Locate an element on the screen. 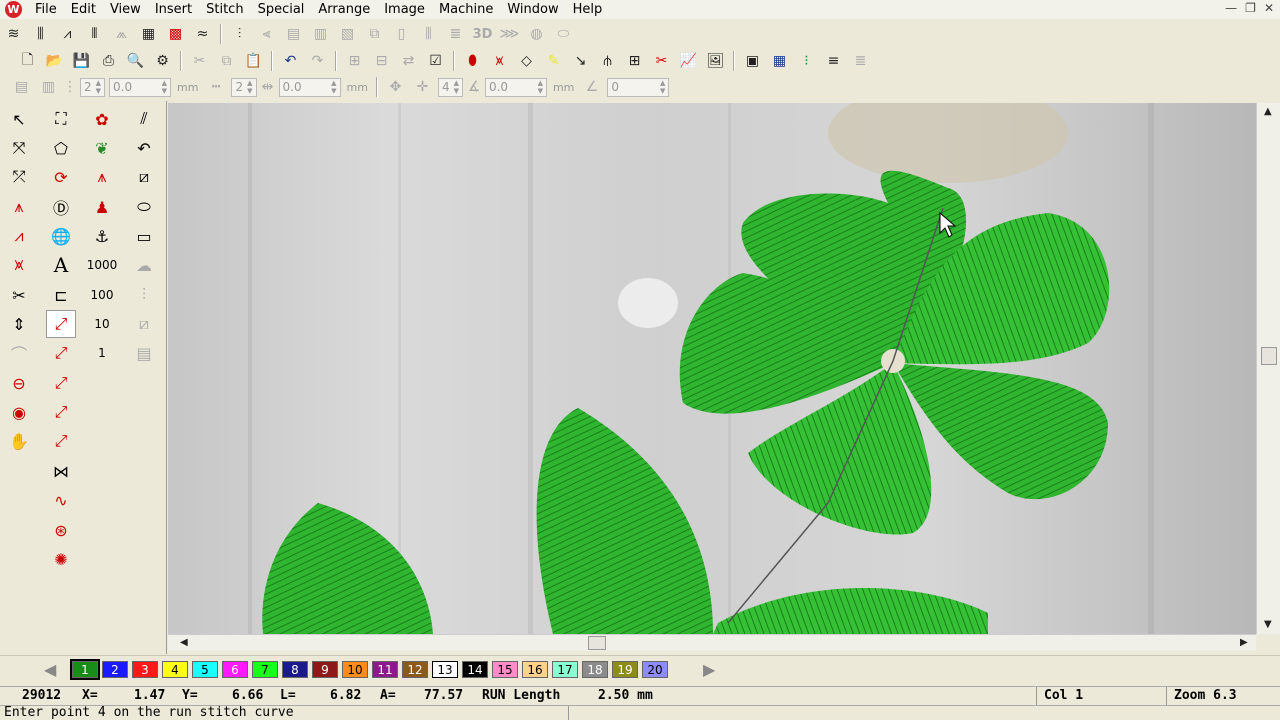 The width and height of the screenshot is (1280, 720). 3d-button: 3D is located at coordinates (482, 34).